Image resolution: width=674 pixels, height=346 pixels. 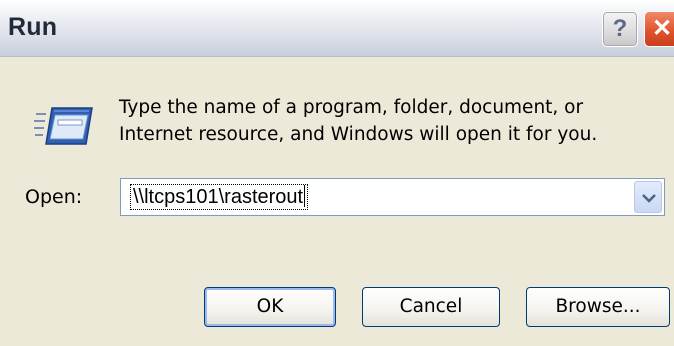 I want to click on text-caret, so click(x=305, y=196).